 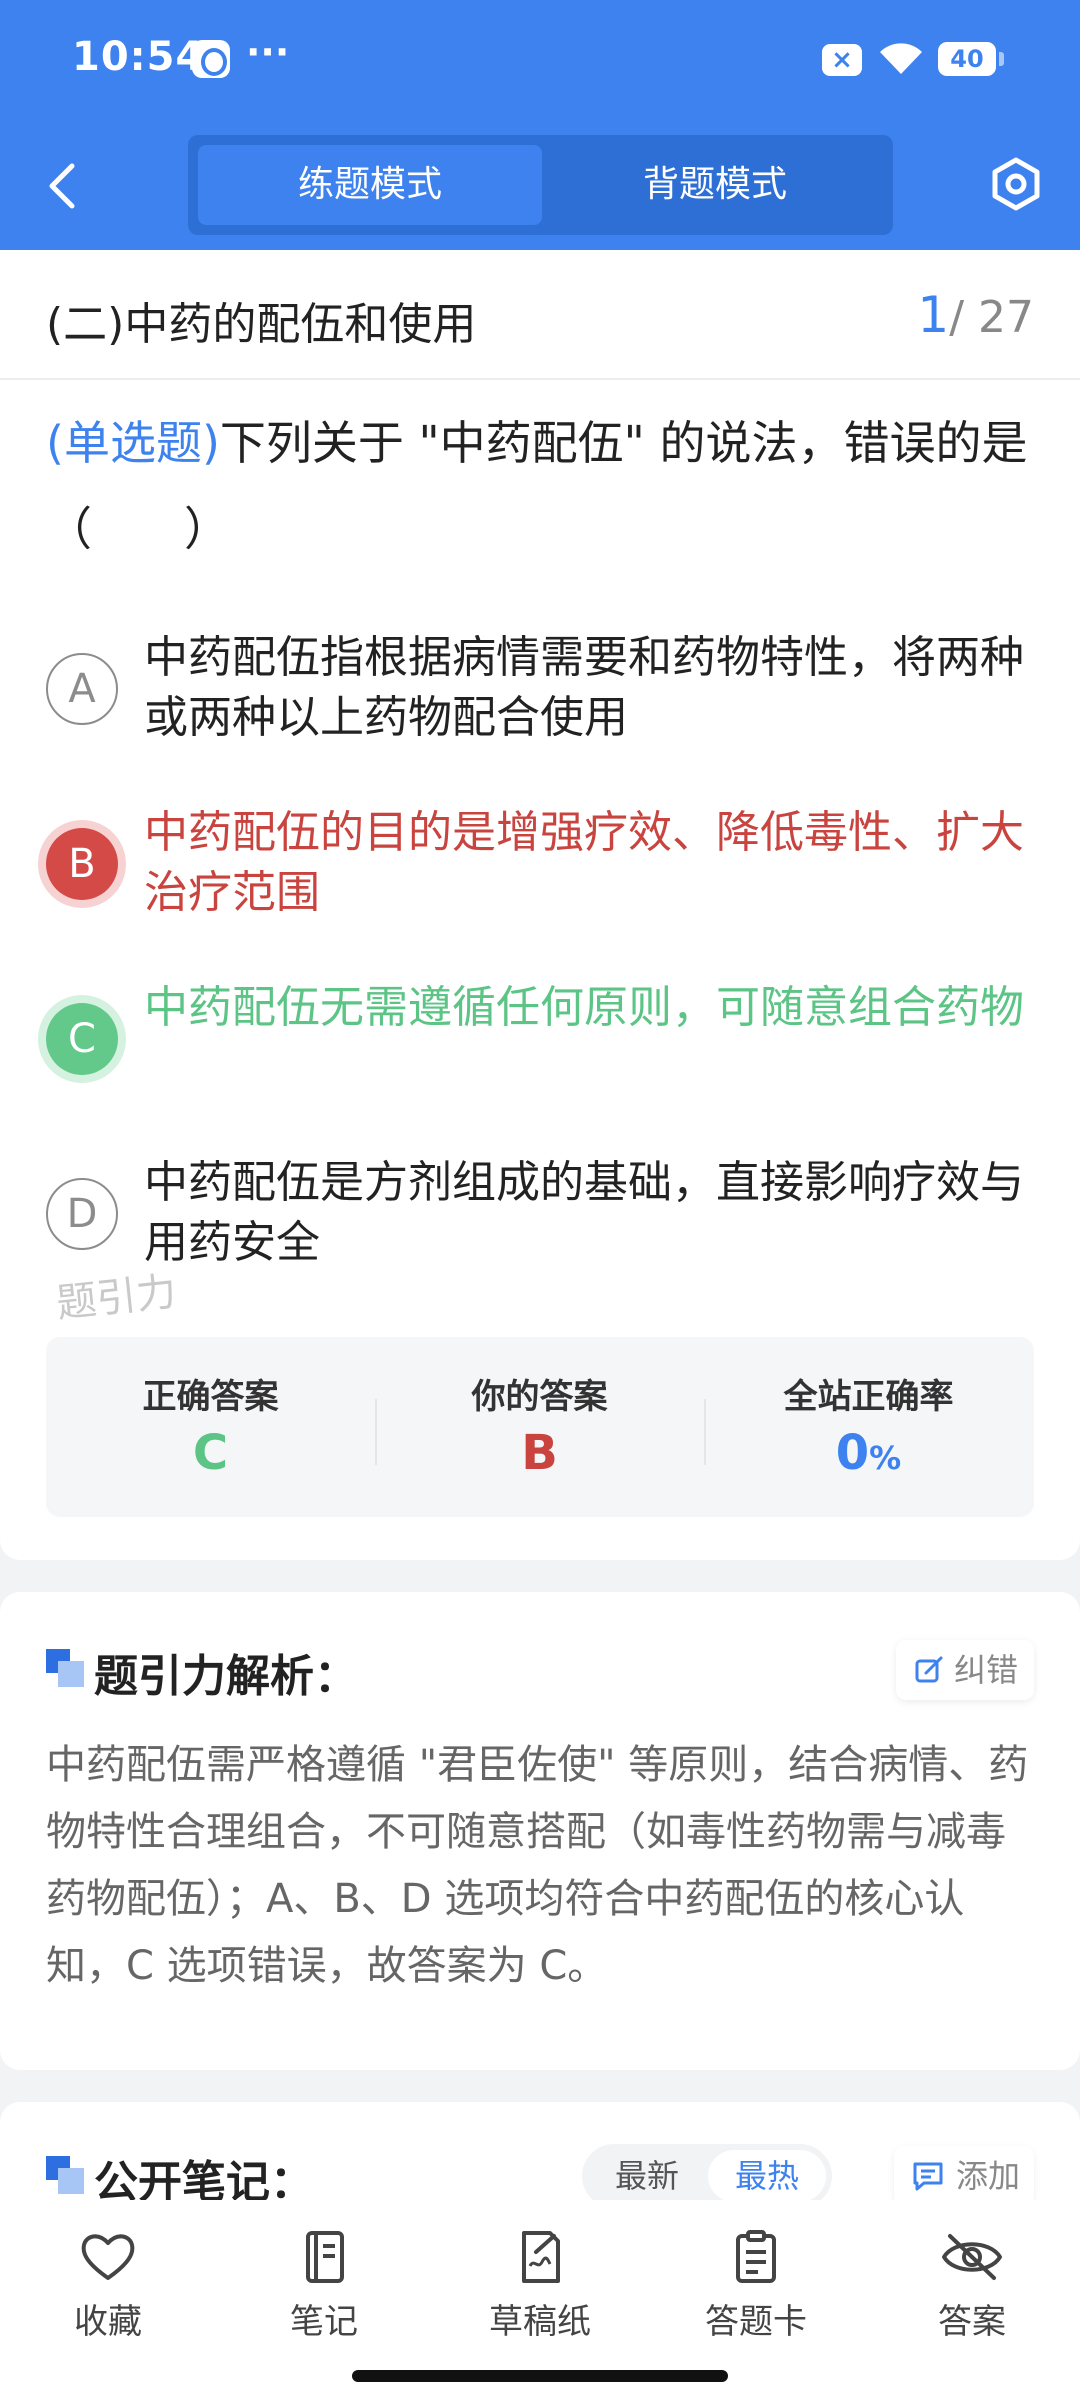 What do you see at coordinates (226, 1676) in the screenshot?
I see `analysis-title: 题引力解析：` at bounding box center [226, 1676].